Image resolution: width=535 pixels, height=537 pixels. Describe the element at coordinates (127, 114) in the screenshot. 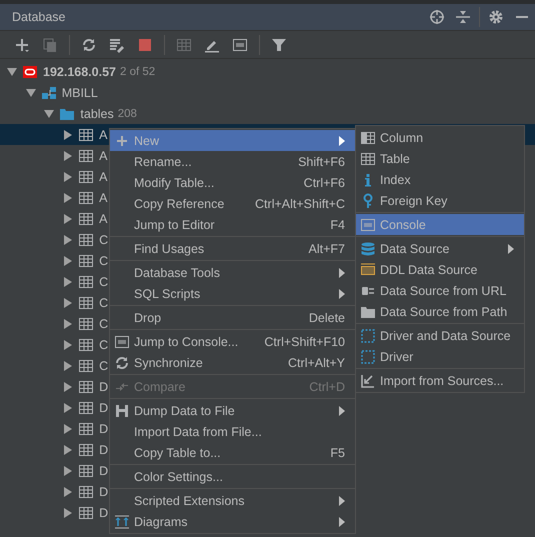

I see `item-count: 208` at that location.